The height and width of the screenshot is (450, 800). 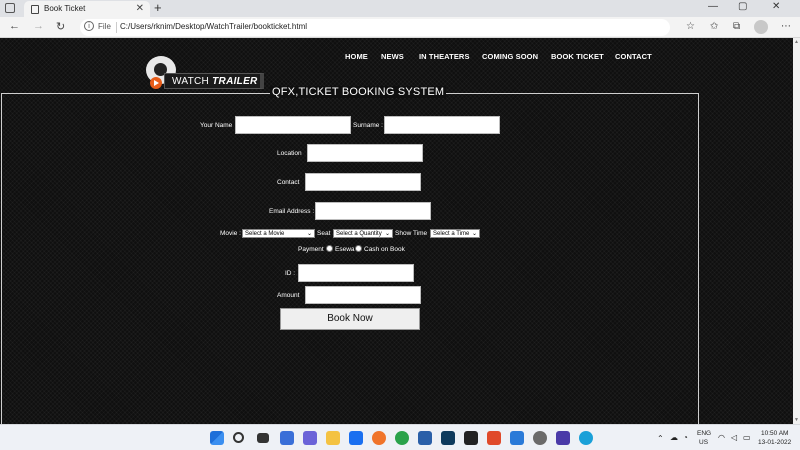 What do you see at coordinates (674, 437) in the screenshot?
I see `weather-icon: ☁` at bounding box center [674, 437].